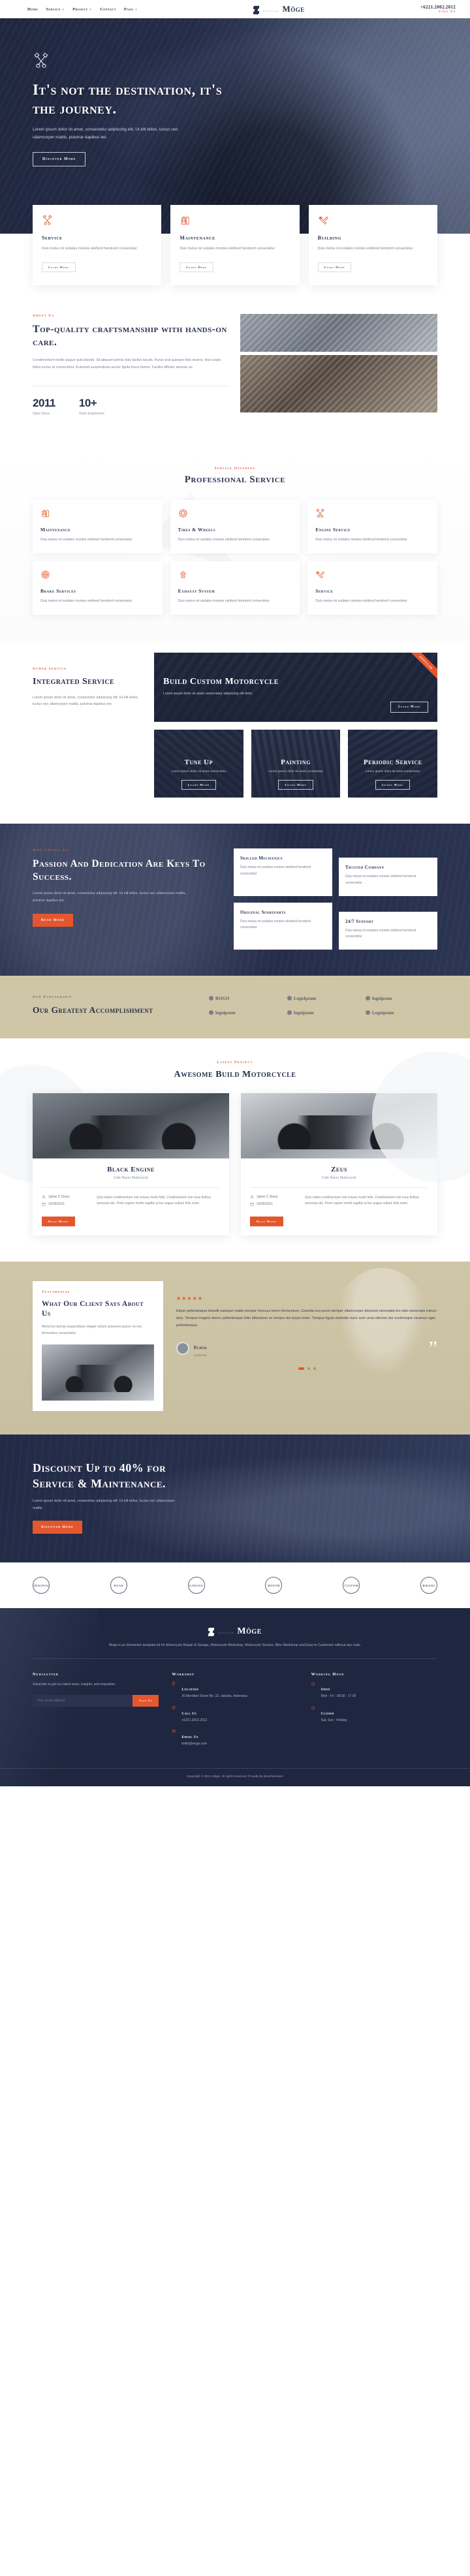 The image size is (470, 2576). I want to click on why-box-title: Skilled Mechanics, so click(261, 859).